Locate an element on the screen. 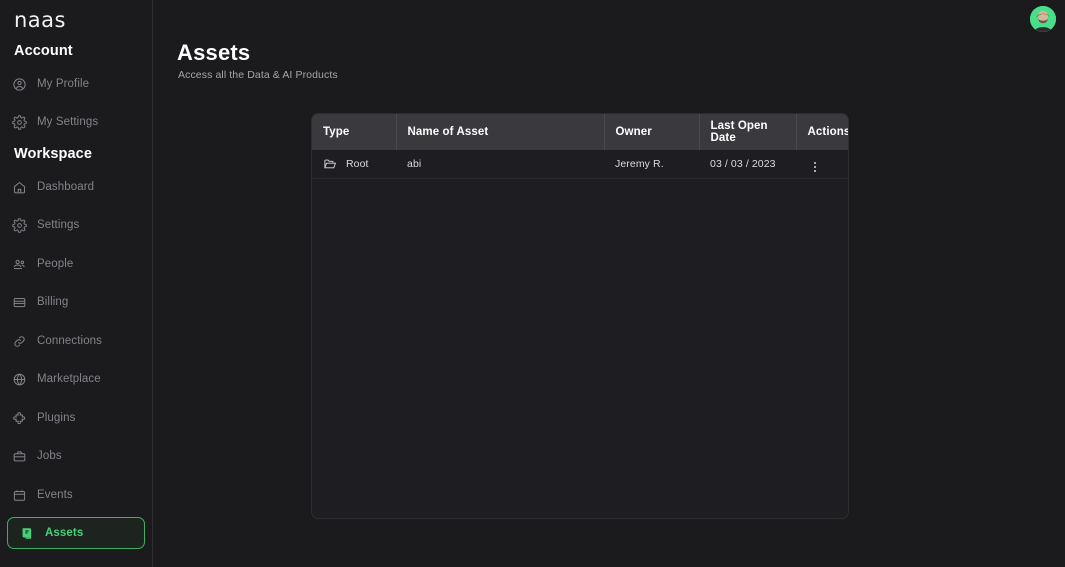  sidebar-item-plugins: Plugins is located at coordinates (76, 418).